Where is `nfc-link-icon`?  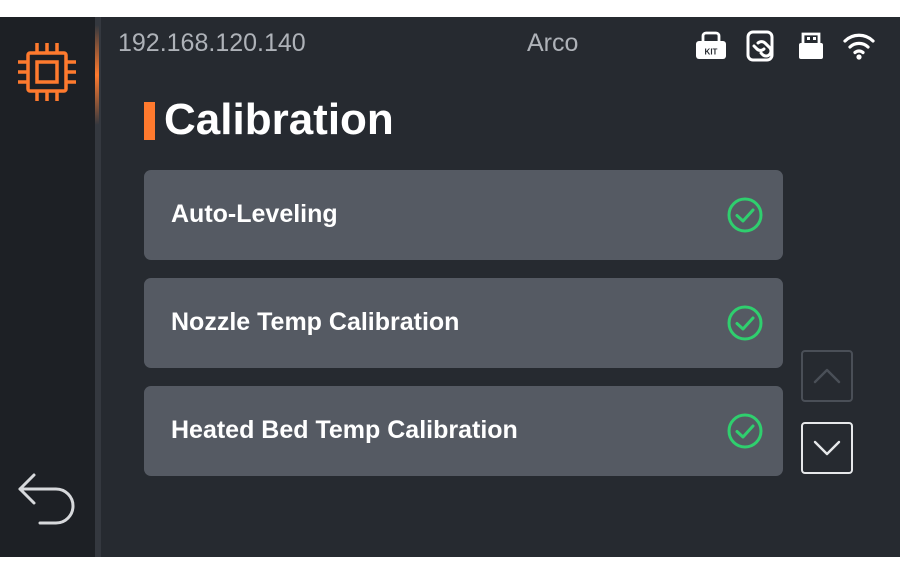 nfc-link-icon is located at coordinates (760, 46).